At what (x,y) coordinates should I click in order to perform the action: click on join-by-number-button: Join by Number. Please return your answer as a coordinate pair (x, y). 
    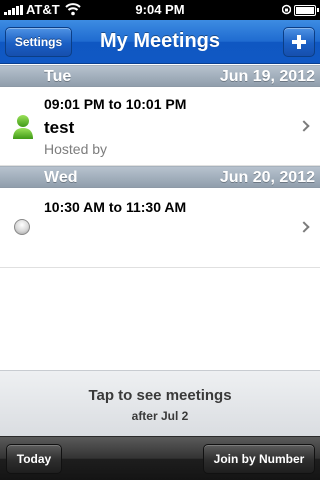
    Looking at the image, I should click on (259, 459).